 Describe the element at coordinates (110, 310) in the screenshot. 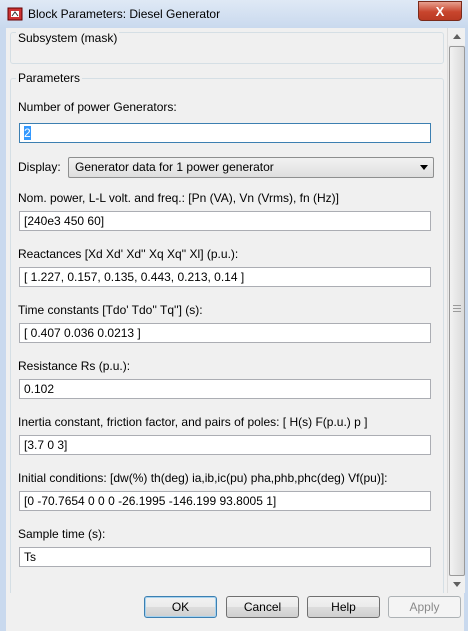

I see `time-constants-label: Time constants [Tdo' Tdo'' Tq''] (s):` at that location.